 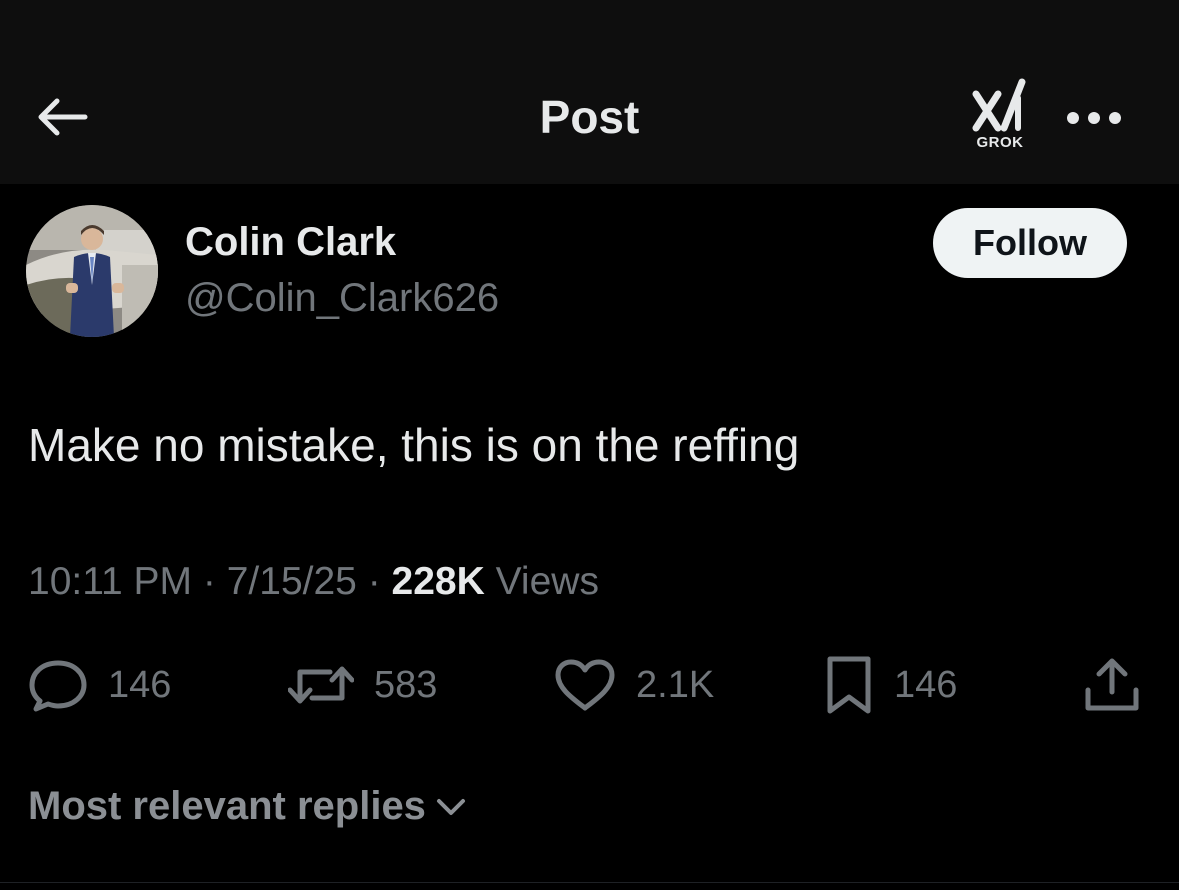 I want to click on repost-count: 583, so click(x=406, y=684).